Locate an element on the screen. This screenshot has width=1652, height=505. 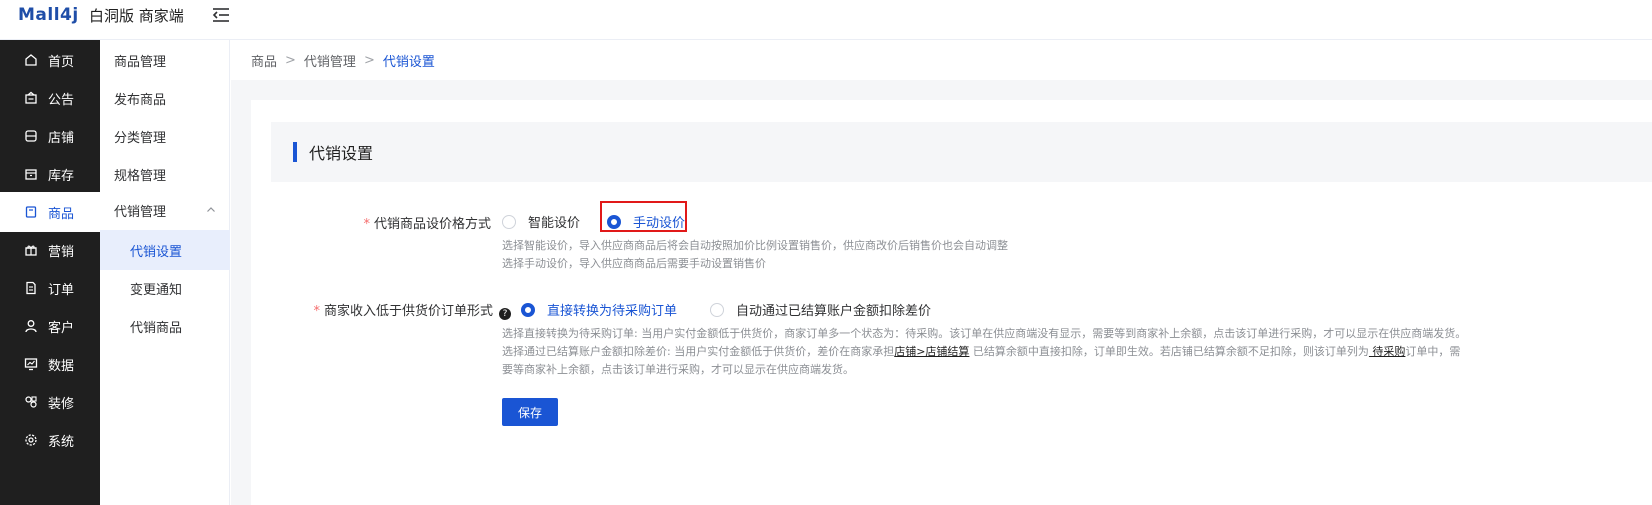
sidebar-item-order: 订单 is located at coordinates (50, 288).